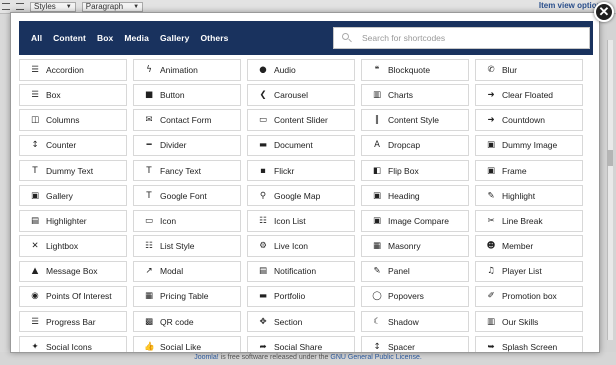 This screenshot has height=365, width=616. I want to click on shortcode-document: ▬ Document, so click(301, 145).